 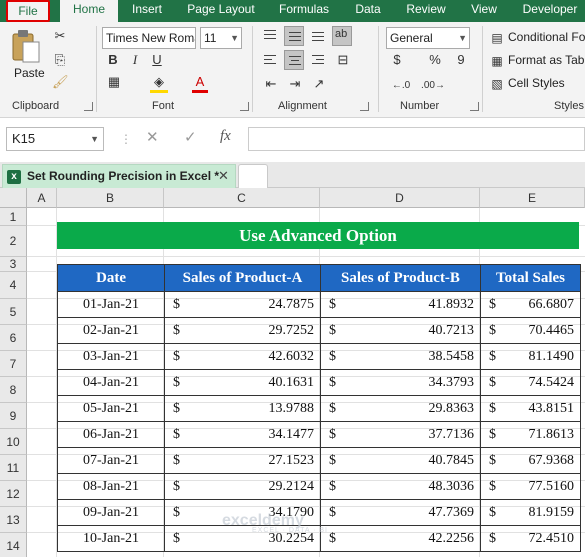 What do you see at coordinates (55, 139) in the screenshot?
I see `name-box: K15 ▼` at bounding box center [55, 139].